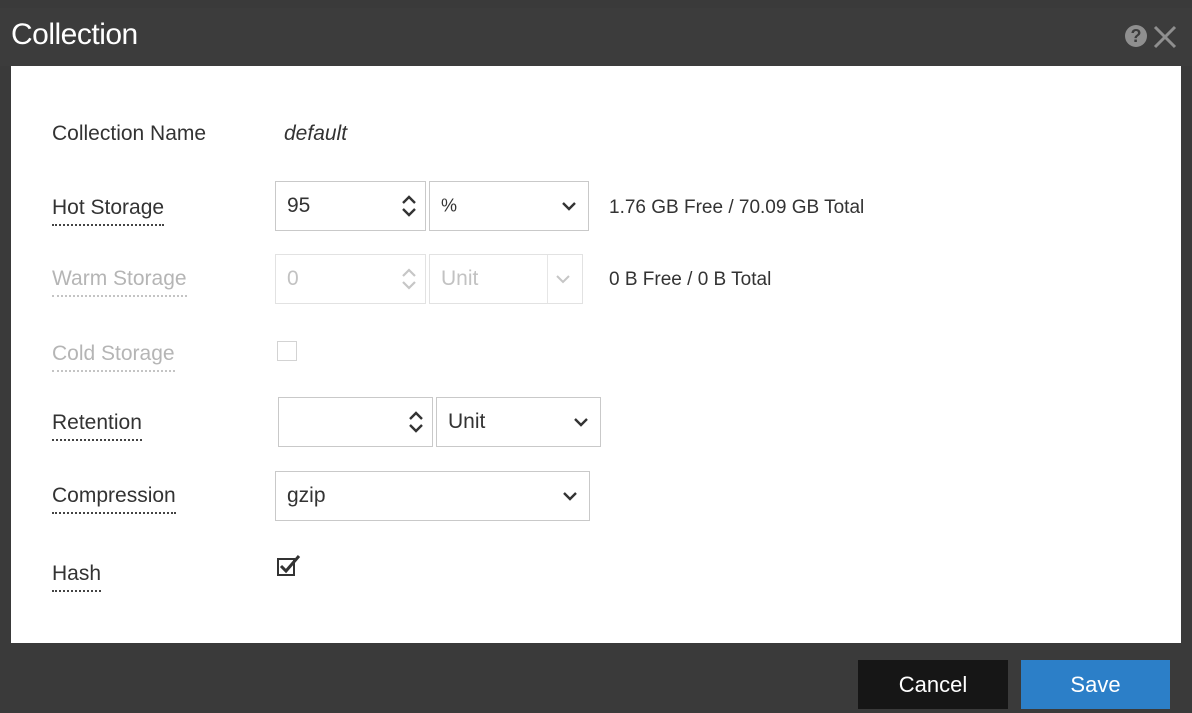  What do you see at coordinates (737, 207) in the screenshot?
I see `hot-storage-info: 1.76 GB Free / 70.09 GB Total` at bounding box center [737, 207].